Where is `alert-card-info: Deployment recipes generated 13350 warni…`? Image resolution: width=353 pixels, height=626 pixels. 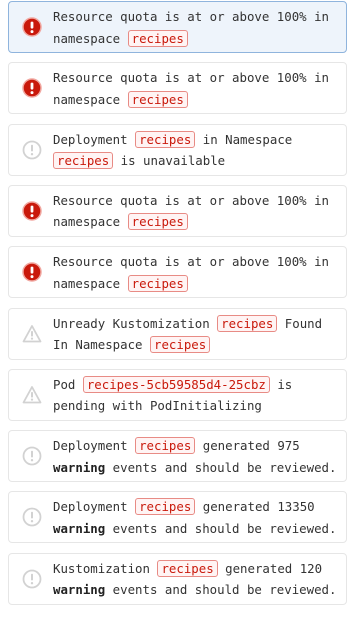
alert-card-info: Deployment recipes generated 13350 warni… is located at coordinates (177, 517).